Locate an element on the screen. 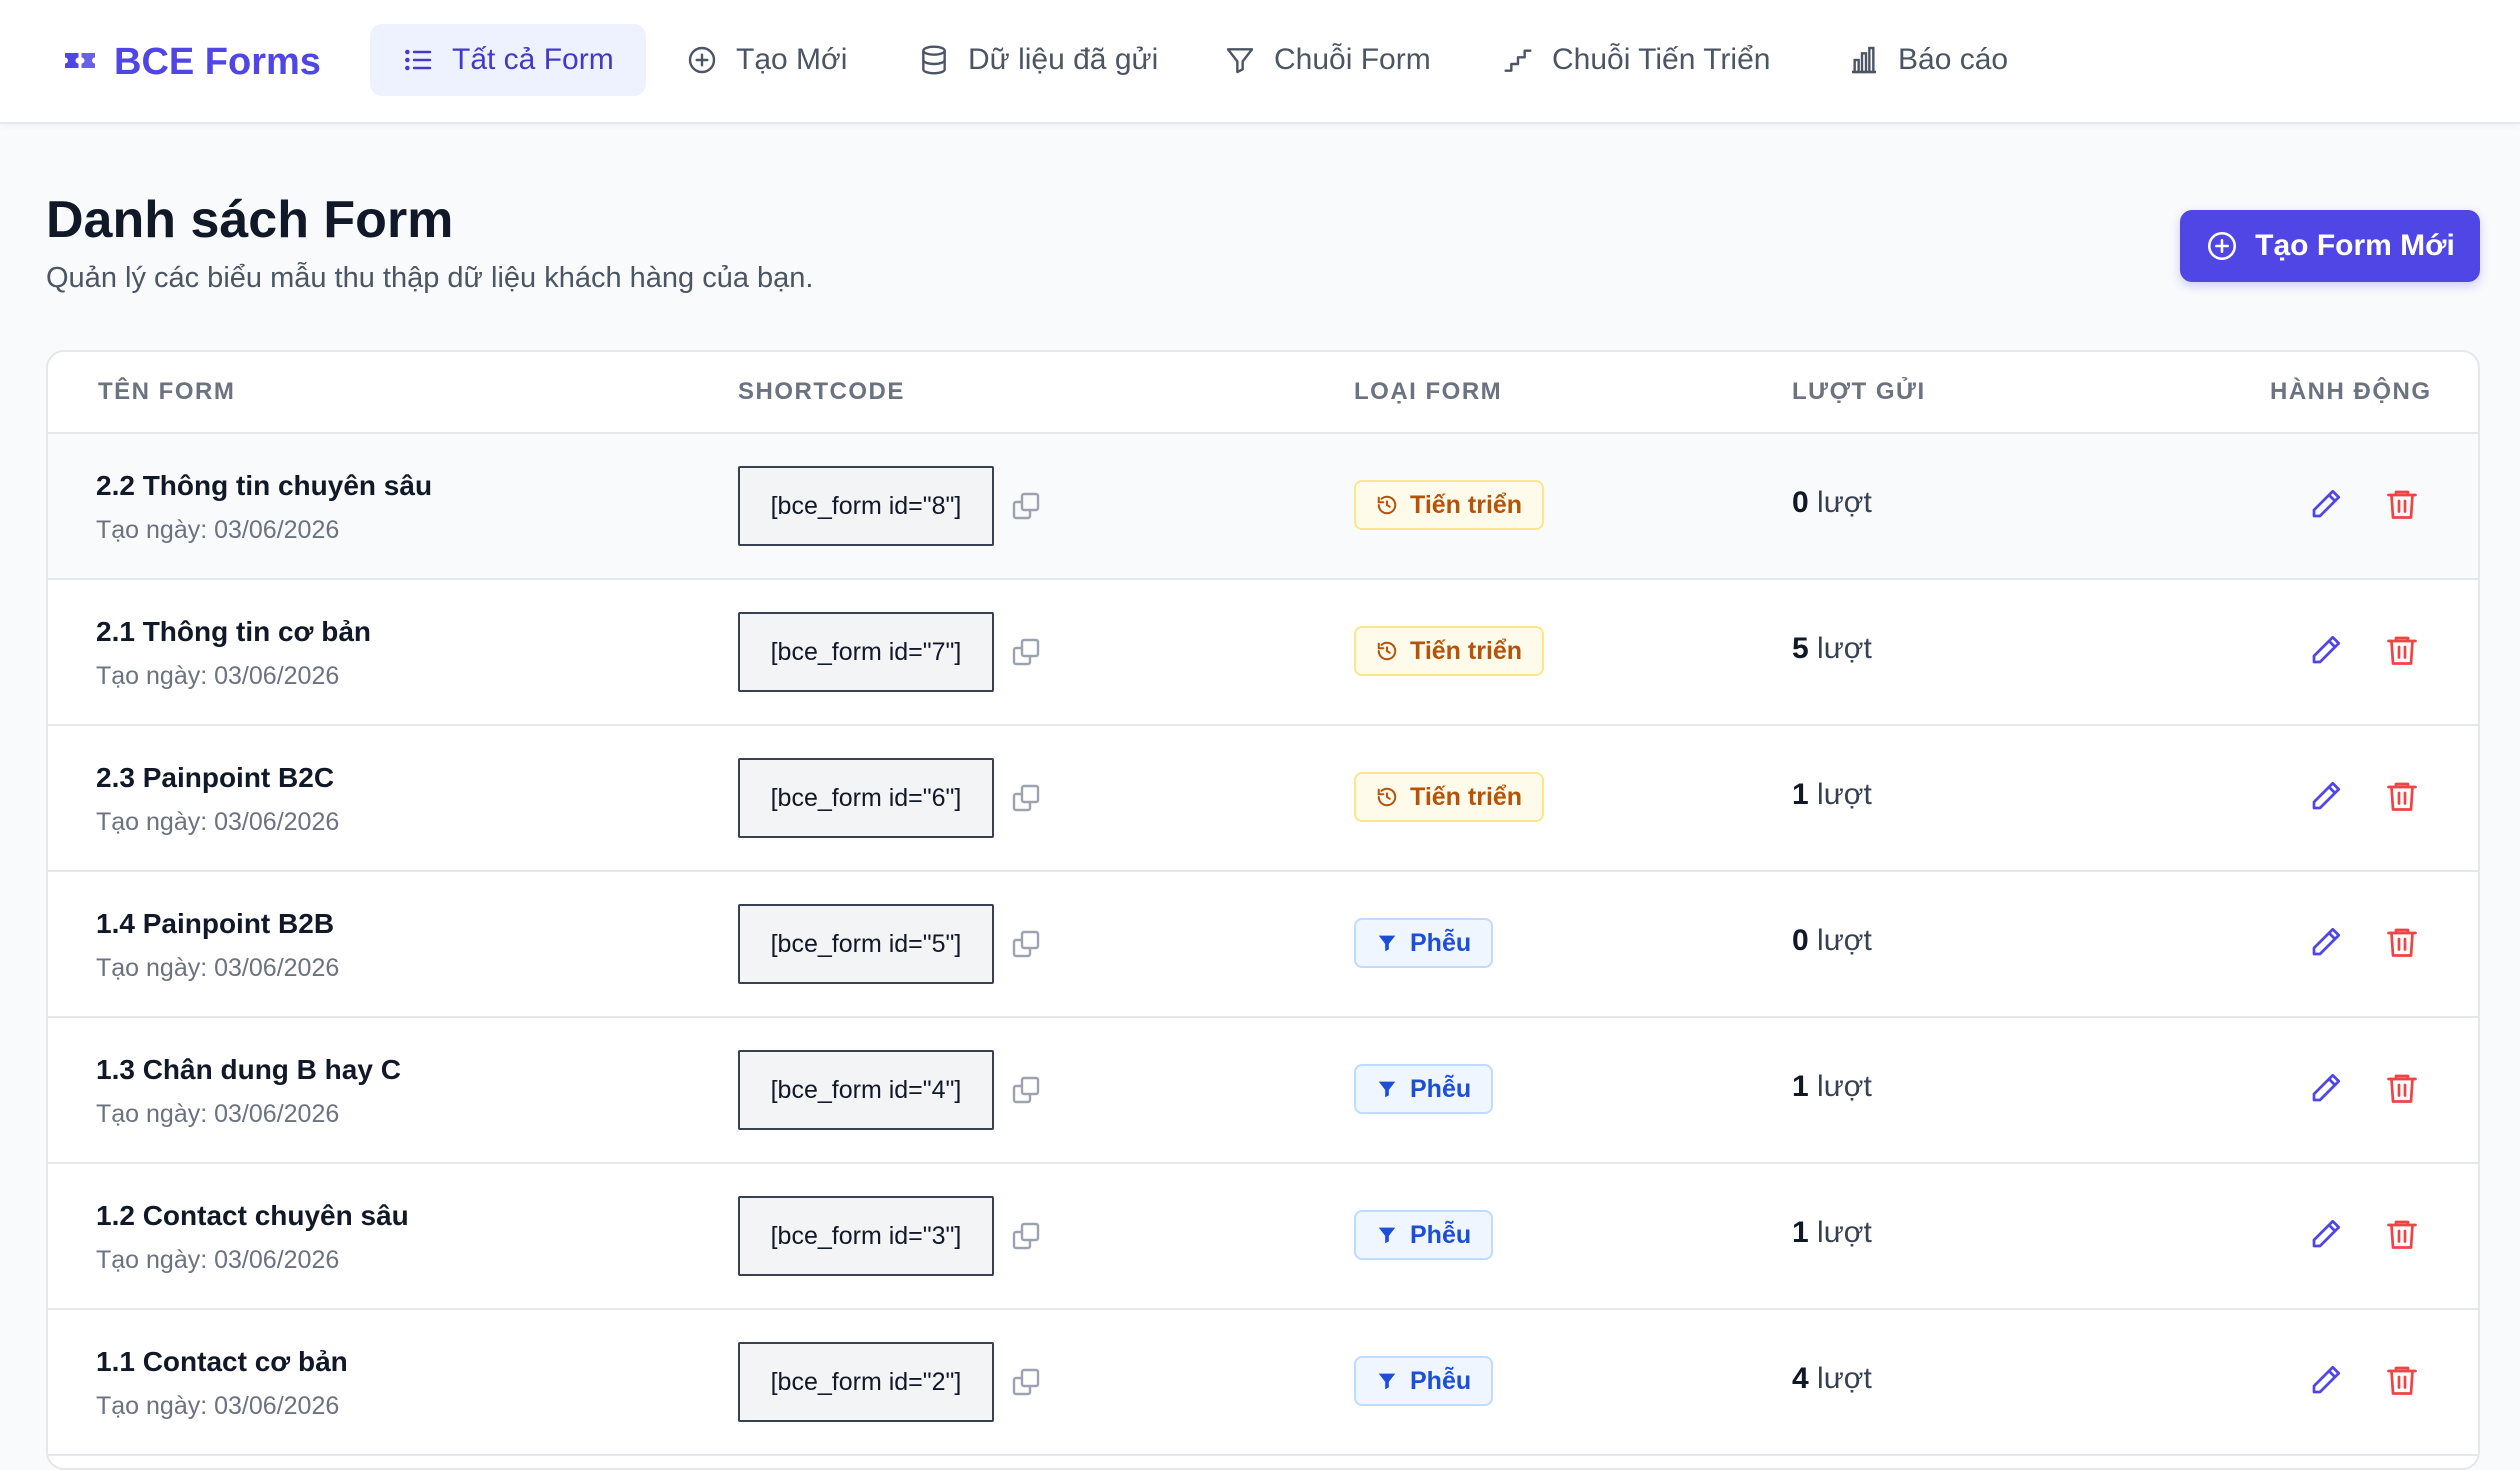  nav-progress-chain: Chuỗi Tiến Triển is located at coordinates (1636, 60).